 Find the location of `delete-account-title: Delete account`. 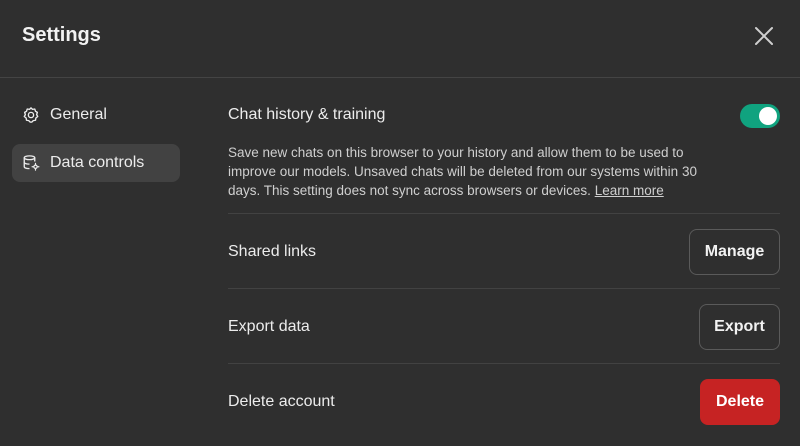

delete-account-title: Delete account is located at coordinates (281, 401).